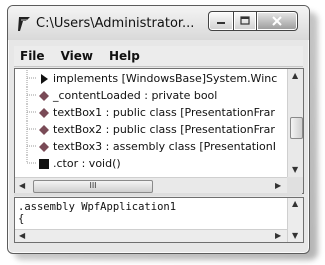  I want to click on close-button, so click(277, 21).